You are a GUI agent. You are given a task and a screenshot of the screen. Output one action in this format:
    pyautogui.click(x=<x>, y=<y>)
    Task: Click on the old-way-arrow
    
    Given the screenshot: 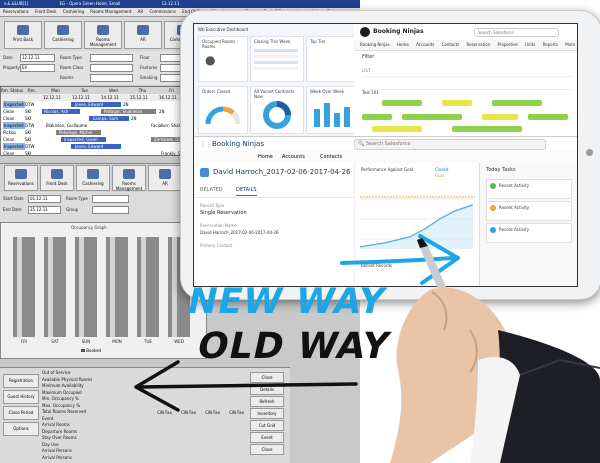 What is the action you would take?
    pyautogui.click(x=246, y=386)
    